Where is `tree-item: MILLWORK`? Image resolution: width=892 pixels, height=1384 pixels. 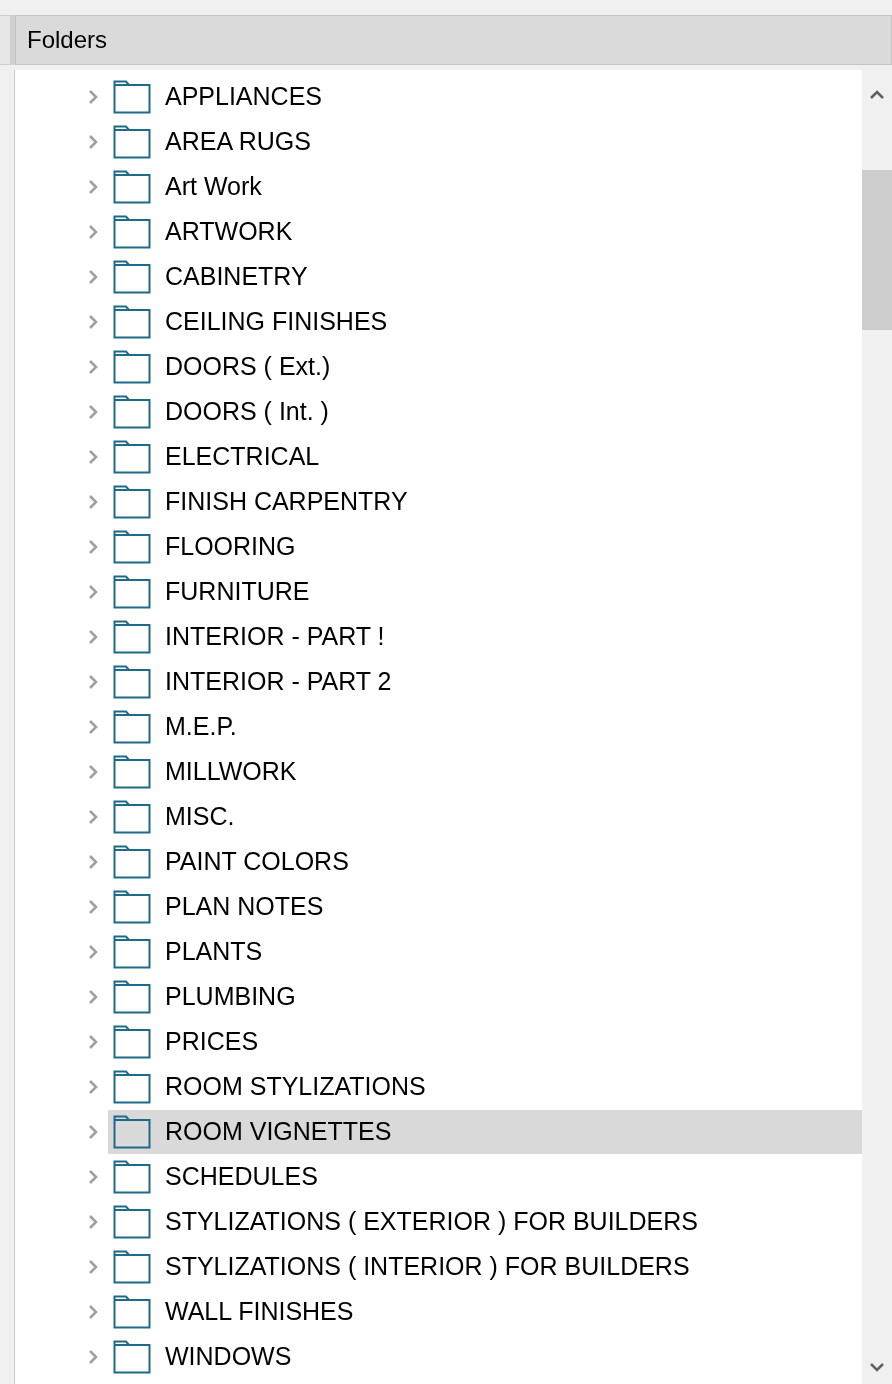 tree-item: MILLWORK is located at coordinates (485, 771).